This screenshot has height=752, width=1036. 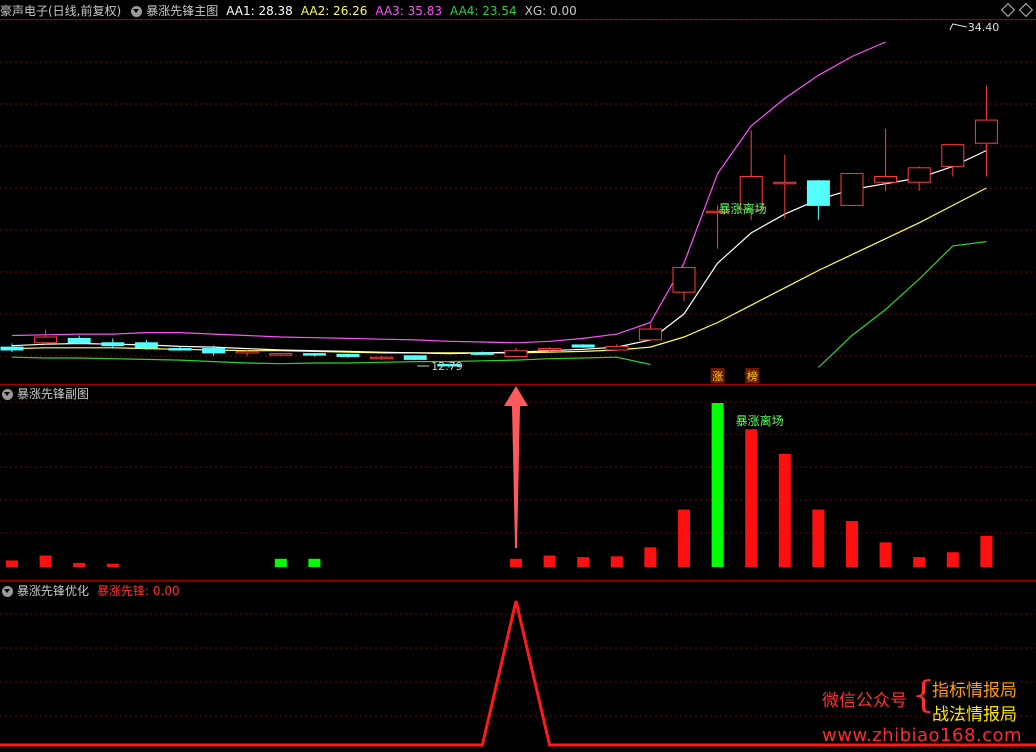 What do you see at coordinates (409, 11) in the screenshot?
I see `aa3-value: AA3: 35.83` at bounding box center [409, 11].